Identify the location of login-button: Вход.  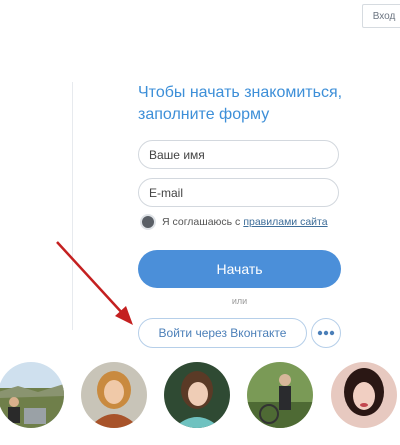
(381, 16).